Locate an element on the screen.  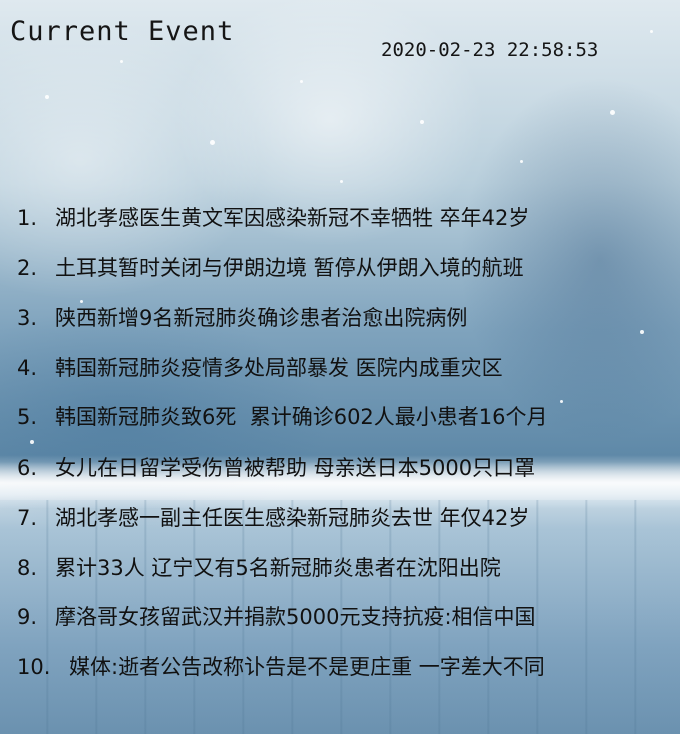
event-item-3: 3. 陕西新增9名新冠肺炎确诊患者治愈出院病例 is located at coordinates (347, 318).